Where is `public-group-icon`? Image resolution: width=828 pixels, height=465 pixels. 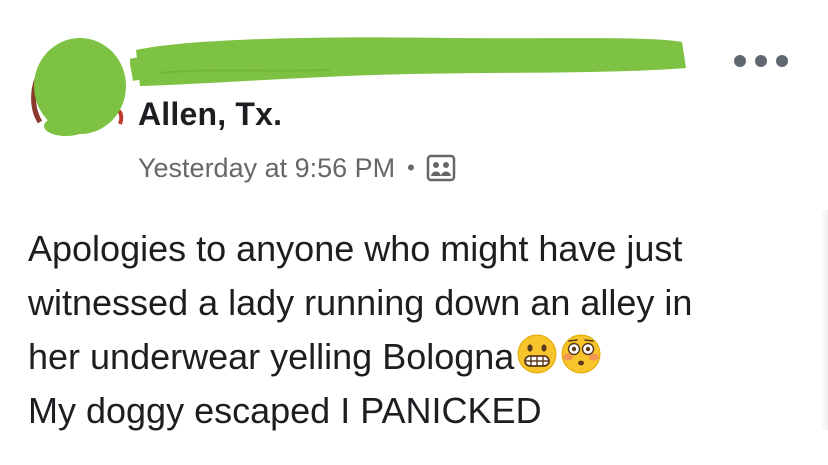
public-group-icon is located at coordinates (441, 168).